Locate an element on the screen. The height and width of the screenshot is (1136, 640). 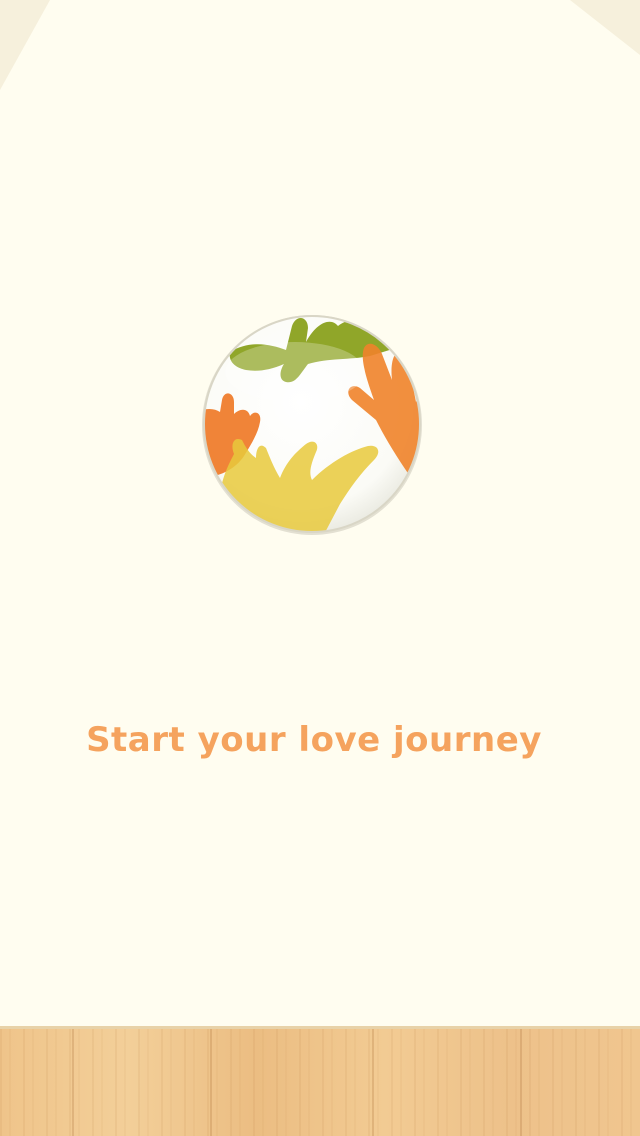
wood-floor is located at coordinates (320, 1081).